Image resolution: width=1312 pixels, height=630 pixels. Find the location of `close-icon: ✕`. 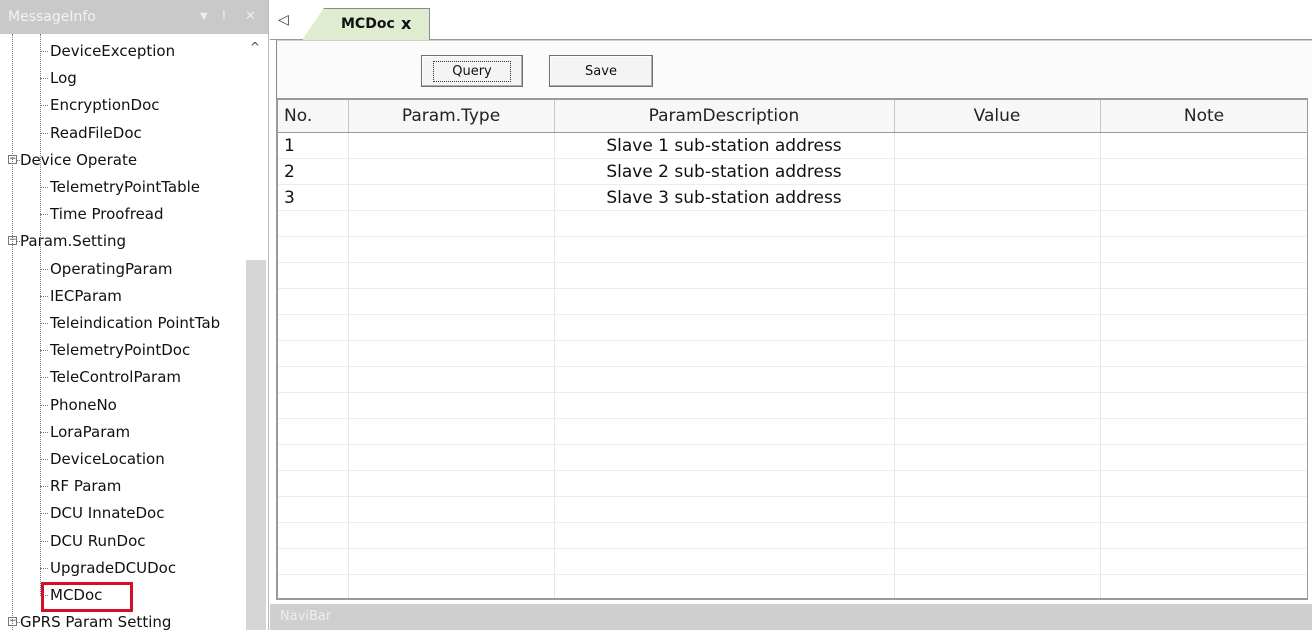

close-icon: ✕ is located at coordinates (250, 17).